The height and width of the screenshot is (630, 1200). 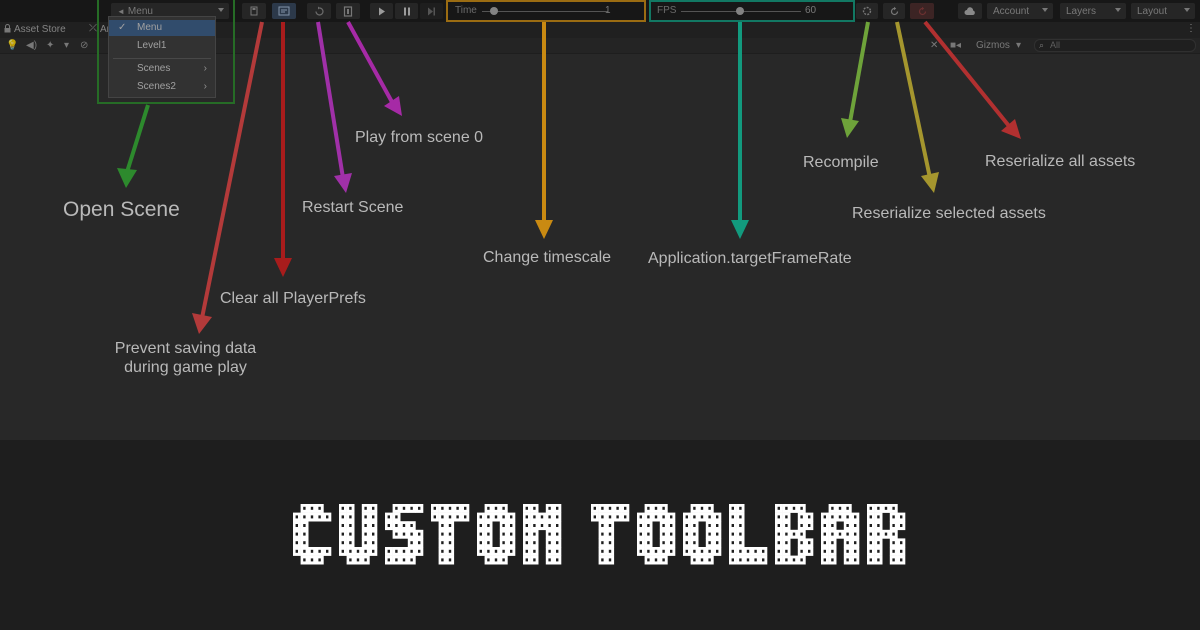 What do you see at coordinates (358, 534) in the screenshot?
I see `banner-letter-u` at bounding box center [358, 534].